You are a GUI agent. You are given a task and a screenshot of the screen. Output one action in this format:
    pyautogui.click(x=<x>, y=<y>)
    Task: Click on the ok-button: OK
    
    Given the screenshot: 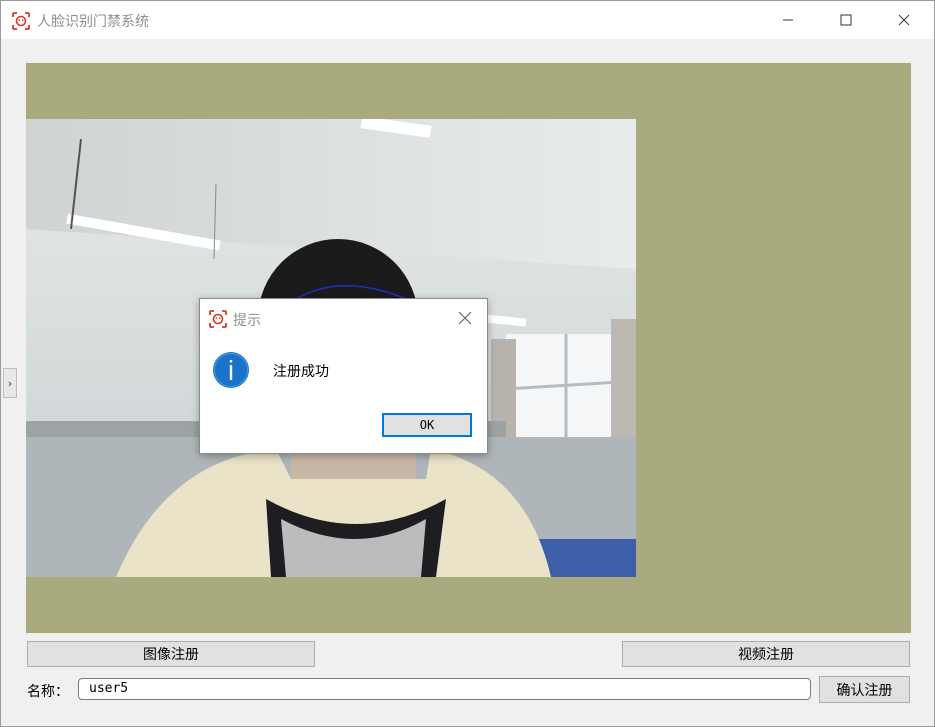 What is the action you would take?
    pyautogui.click(x=427, y=425)
    